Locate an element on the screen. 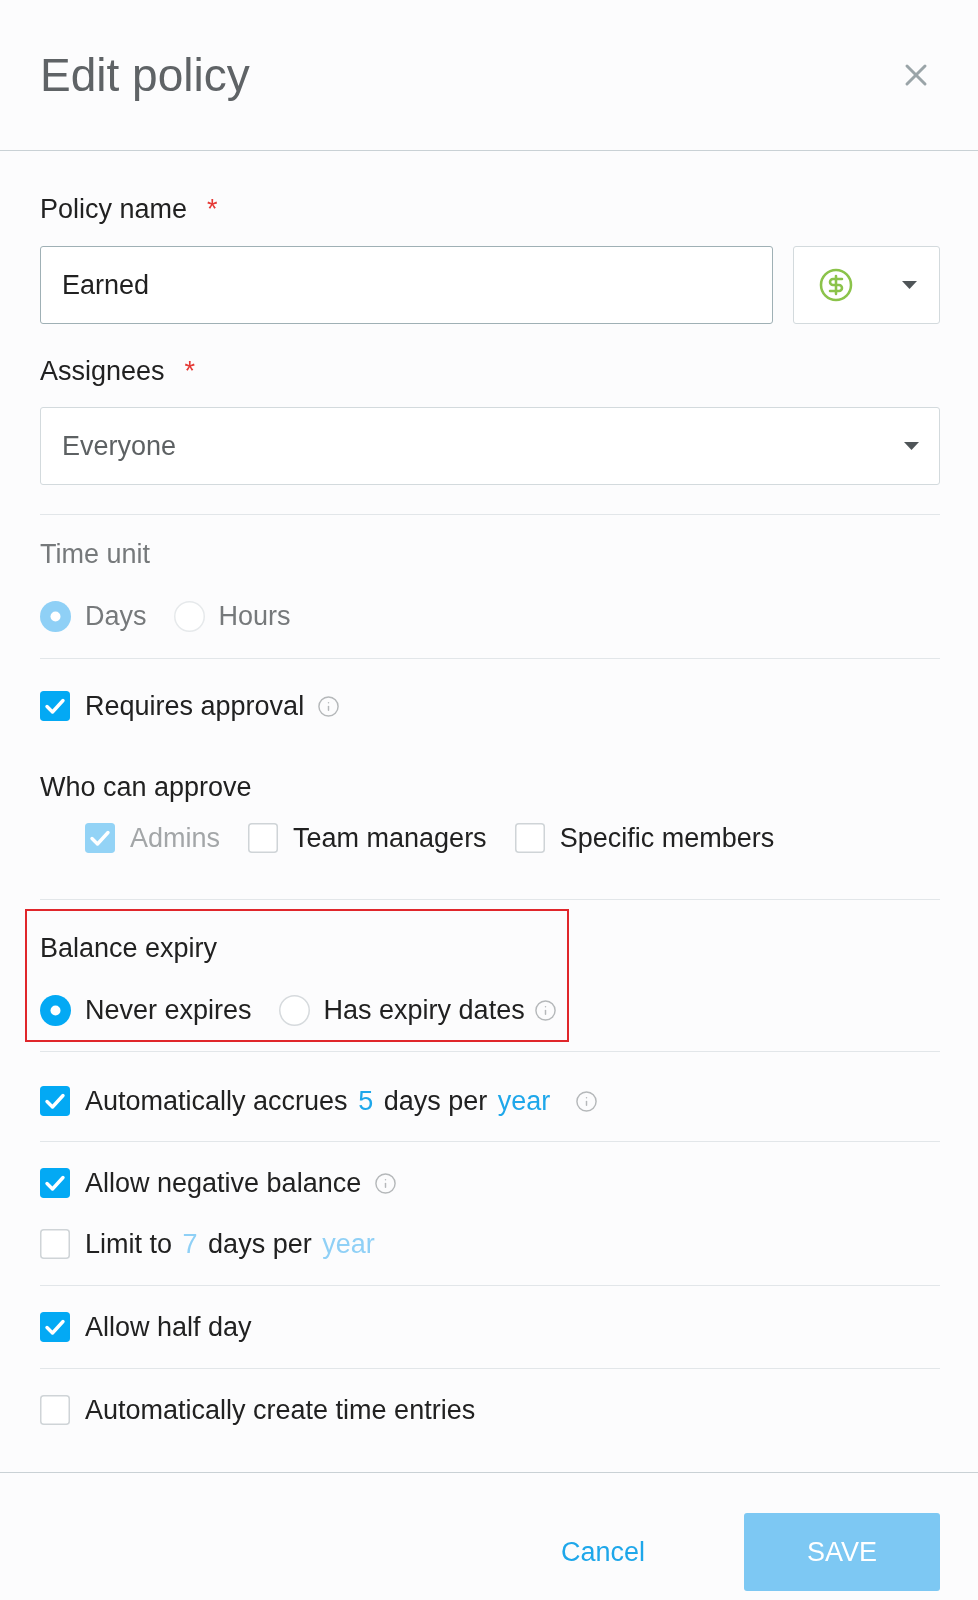 This screenshot has width=978, height=1600. field-label: Policy name is located at coordinates (114, 209).